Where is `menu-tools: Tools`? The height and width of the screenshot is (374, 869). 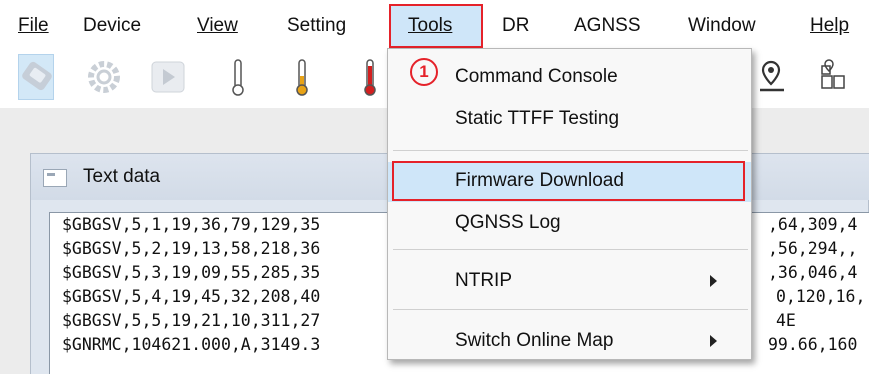 menu-tools: Tools is located at coordinates (430, 26).